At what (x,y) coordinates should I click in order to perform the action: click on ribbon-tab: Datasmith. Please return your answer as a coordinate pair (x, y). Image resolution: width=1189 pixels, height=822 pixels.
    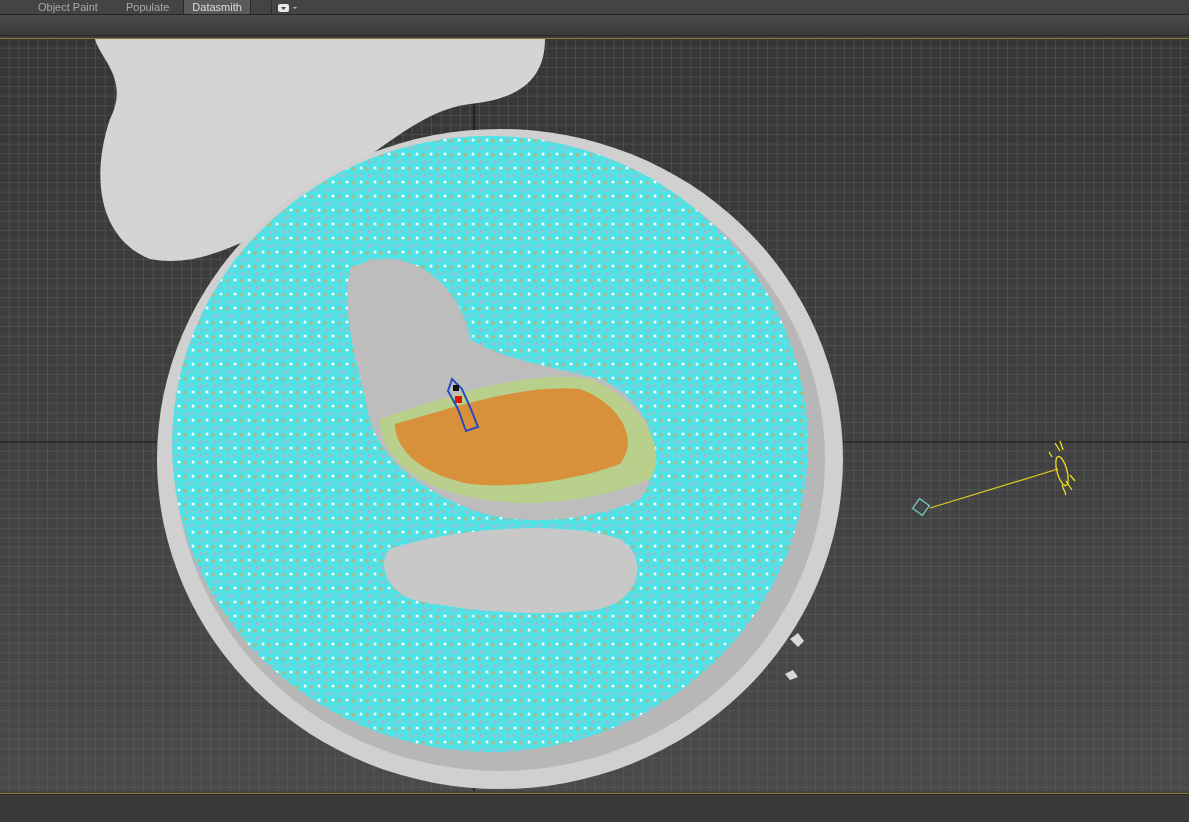
    Looking at the image, I should click on (217, 7).